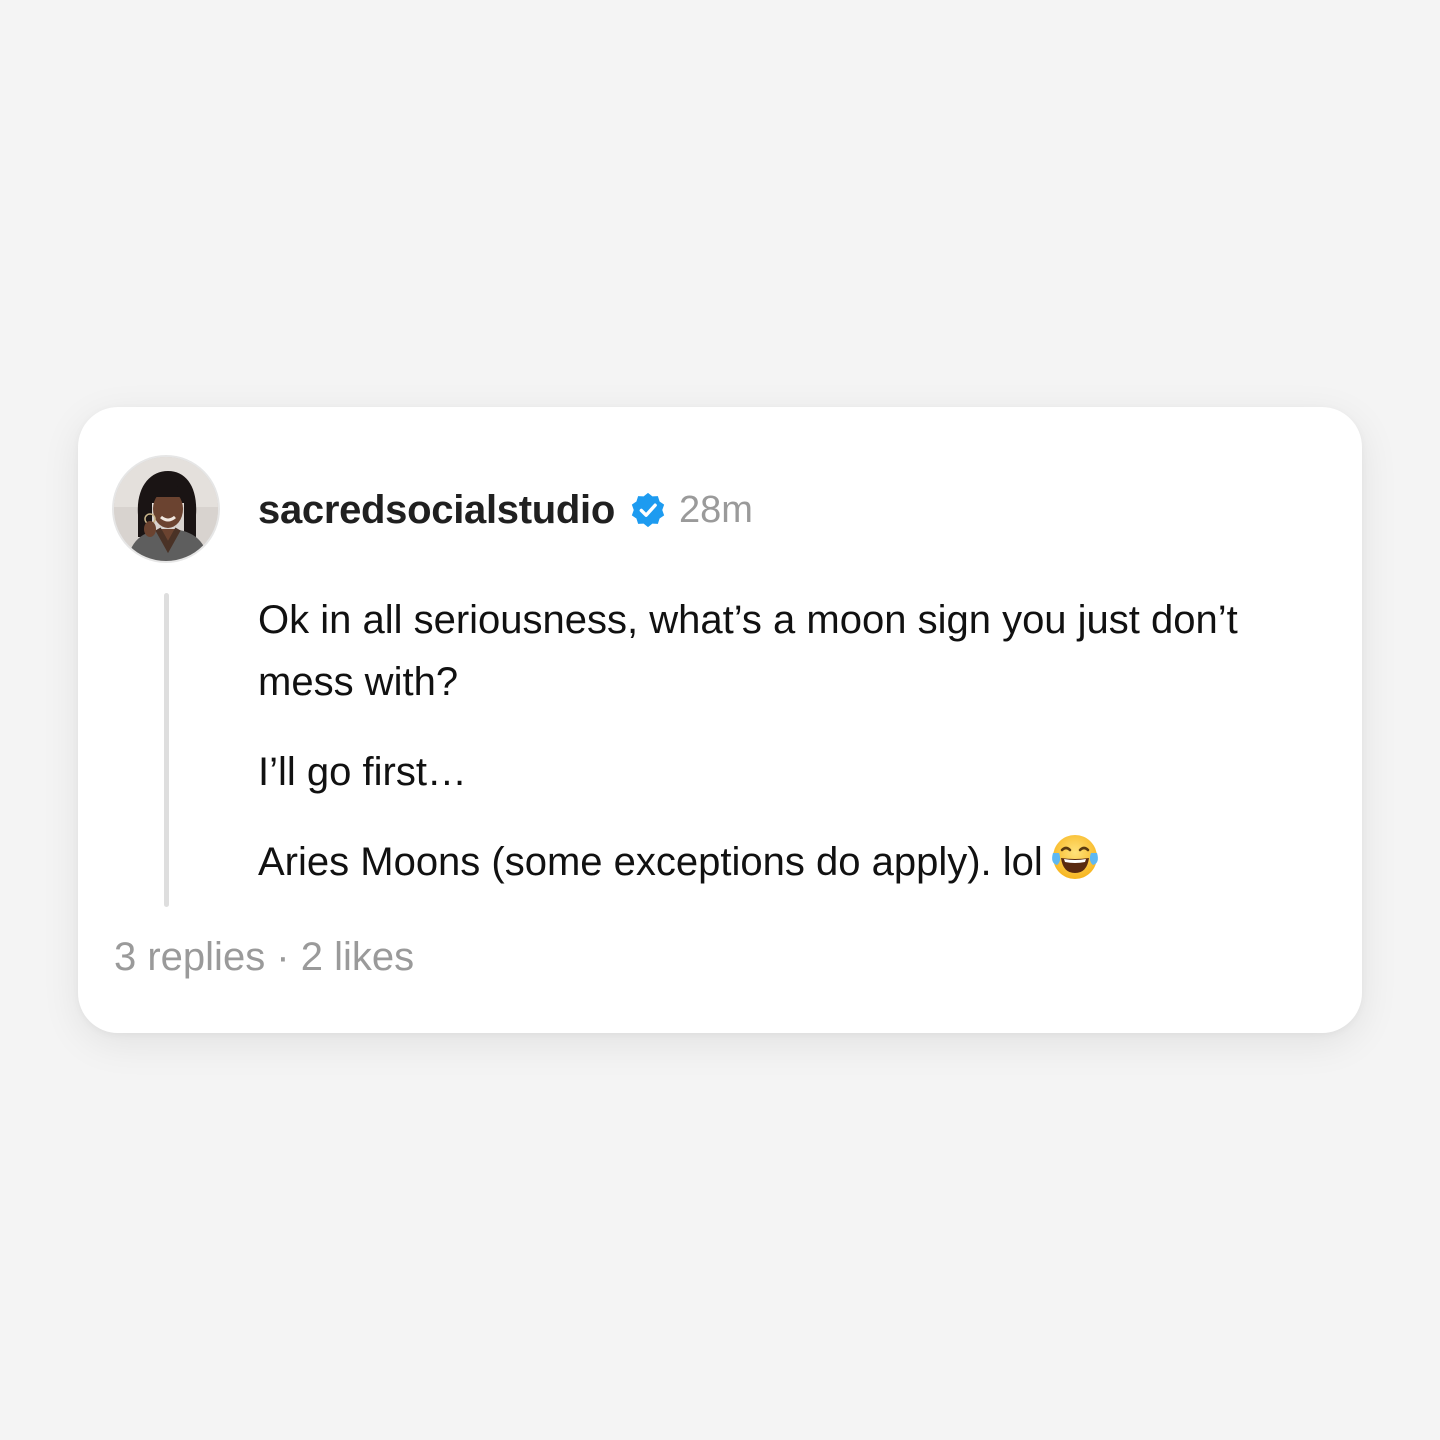 The image size is (1440, 1440). What do you see at coordinates (436, 510) in the screenshot?
I see `username-link: sacredsocialstudio` at bounding box center [436, 510].